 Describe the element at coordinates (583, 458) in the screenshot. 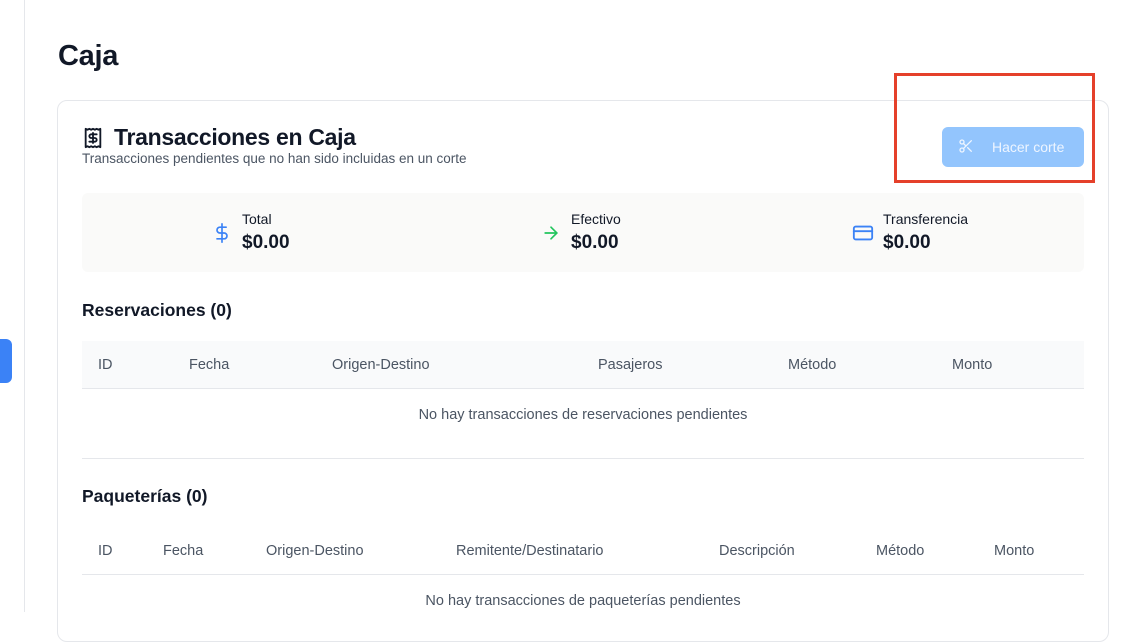

I see `section-divider` at that location.